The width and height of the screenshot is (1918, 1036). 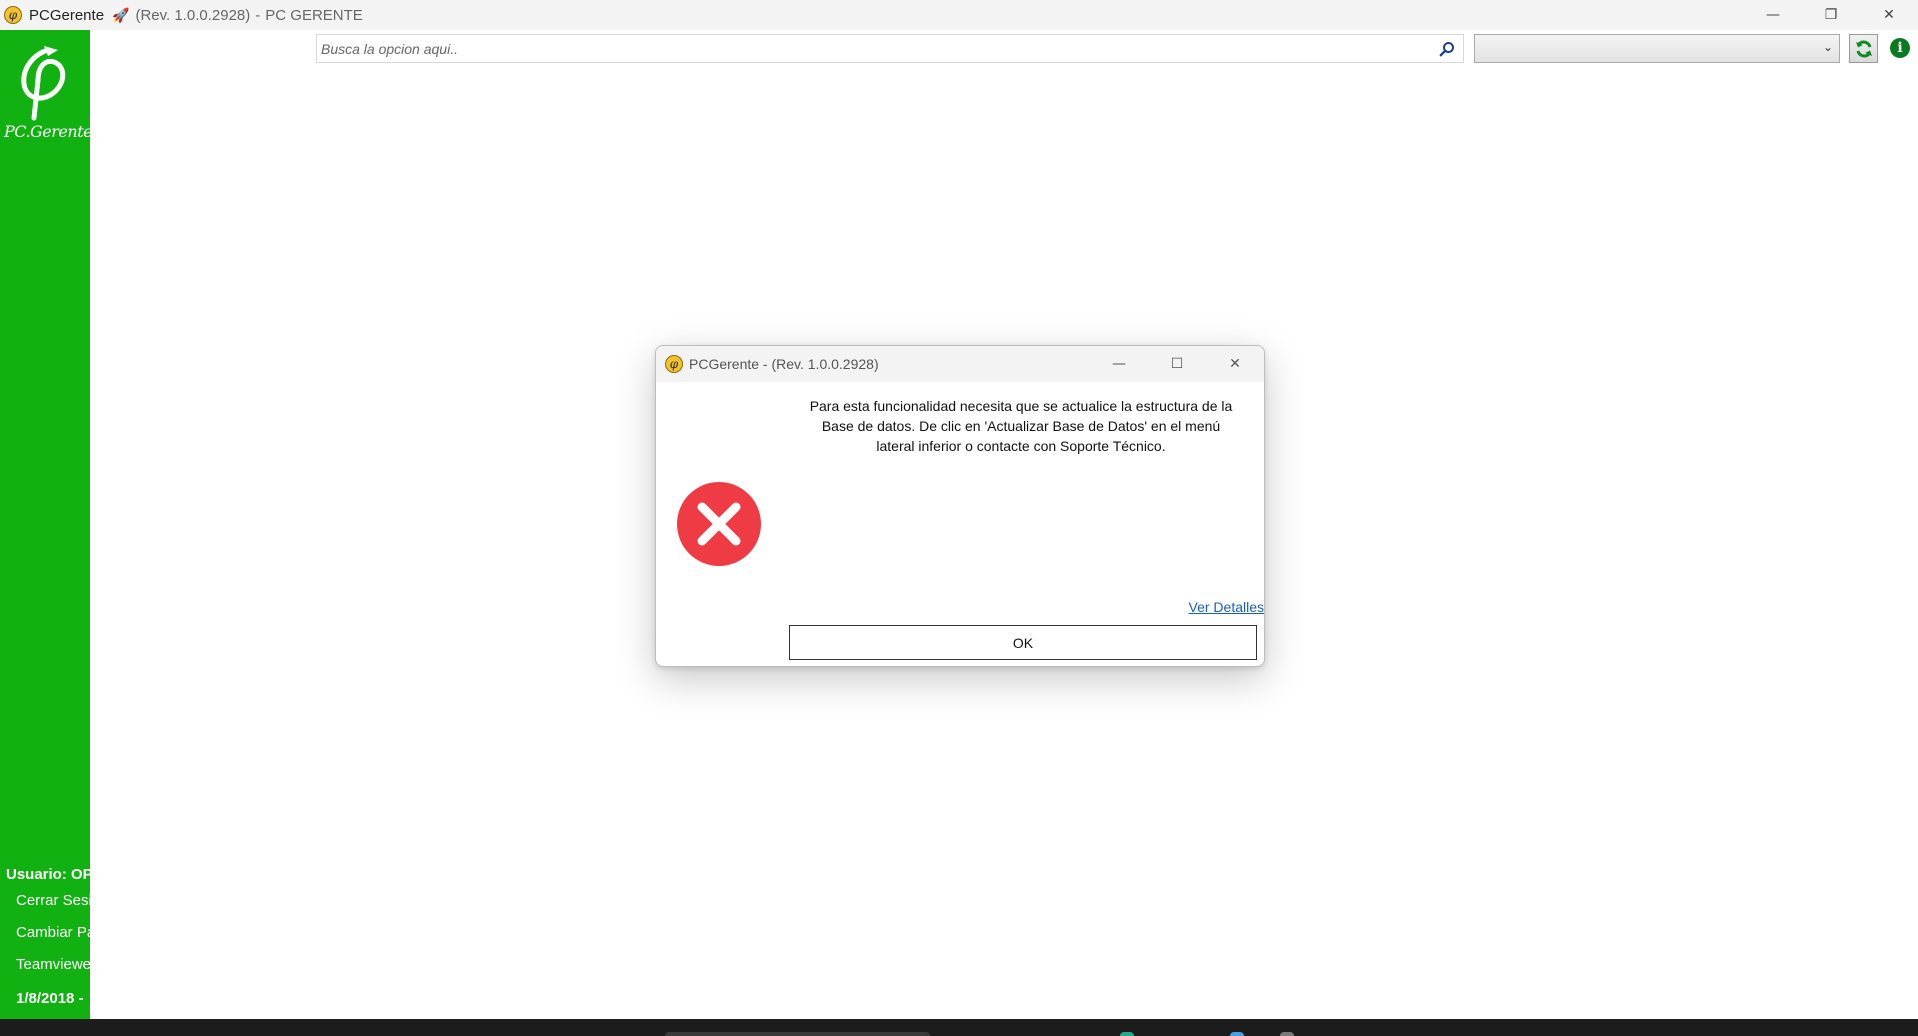 I want to click on window-controls: — ❐ ✕, so click(x=1831, y=15).